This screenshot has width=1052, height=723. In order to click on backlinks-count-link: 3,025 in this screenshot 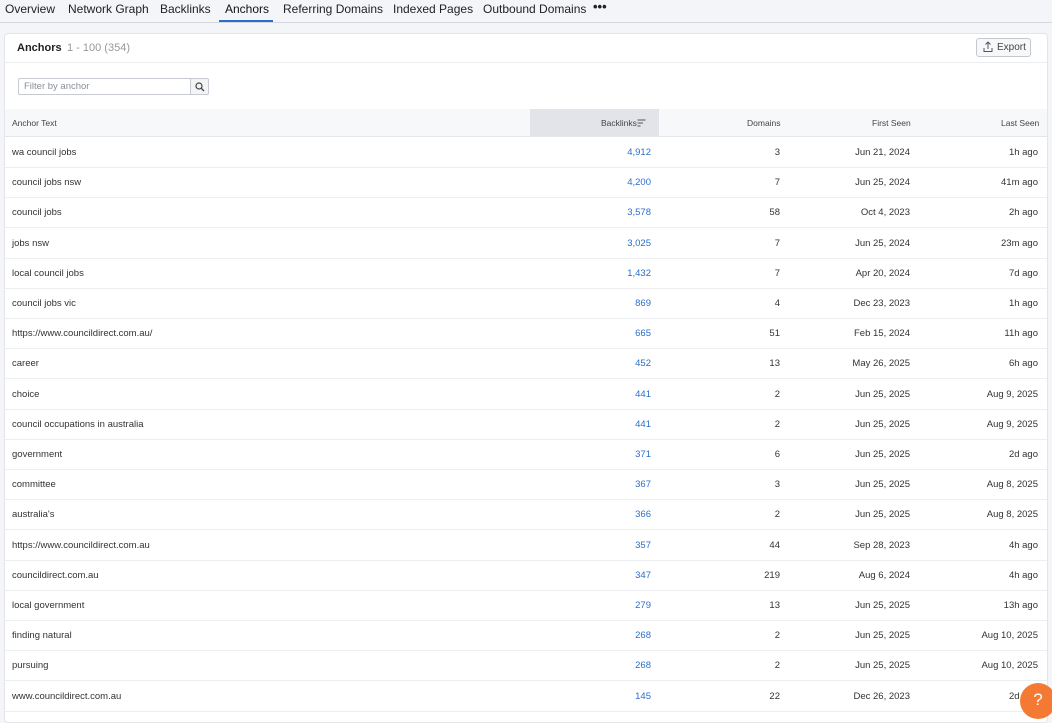, I will do `click(639, 243)`.